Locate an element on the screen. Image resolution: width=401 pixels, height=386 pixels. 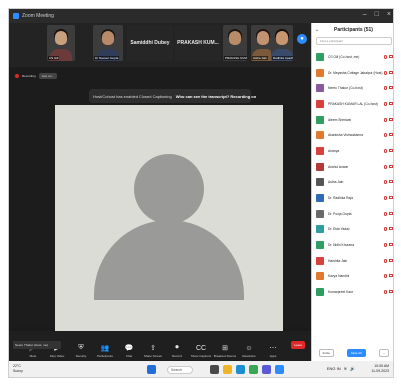
participant-name: Dr. Pooja Gupta is located at coordinates (340, 213).